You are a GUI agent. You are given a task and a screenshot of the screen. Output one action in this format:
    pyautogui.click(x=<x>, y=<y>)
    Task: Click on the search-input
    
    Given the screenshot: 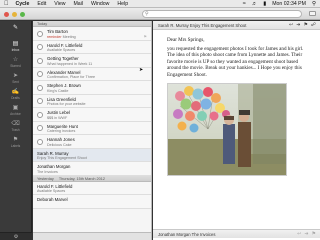 What is the action you would take?
    pyautogui.click(x=218, y=14)
    